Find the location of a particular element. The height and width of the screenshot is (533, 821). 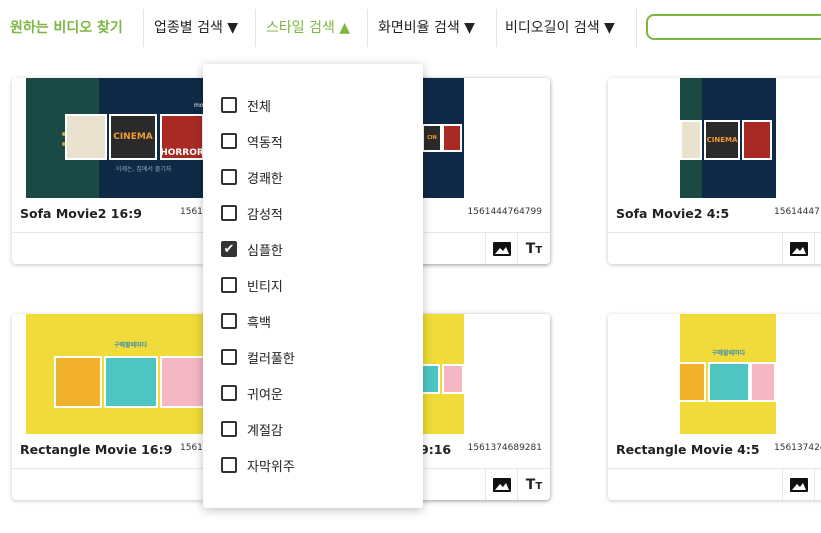

video-id: 1561374689281 is located at coordinates (504, 448).